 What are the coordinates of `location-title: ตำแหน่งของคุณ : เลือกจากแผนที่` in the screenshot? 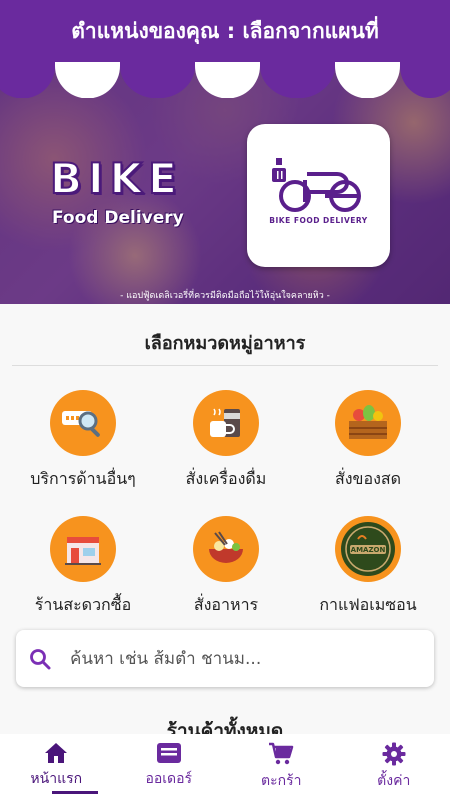 It's located at (224, 31).